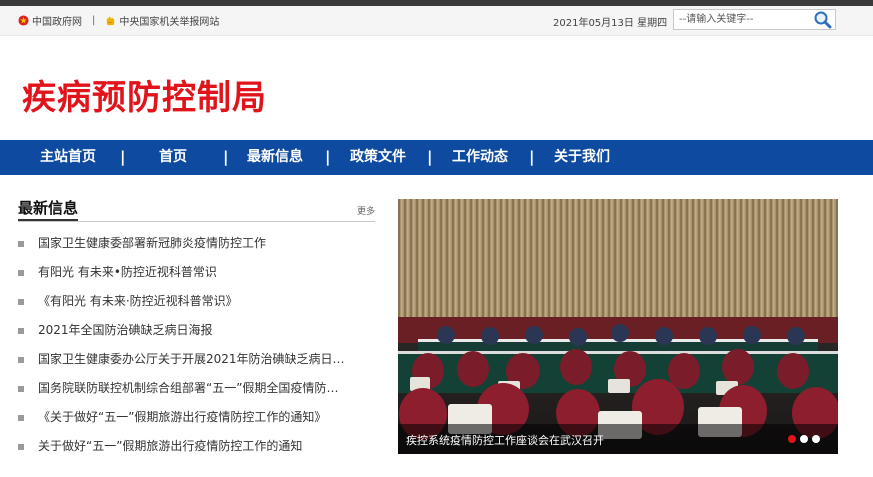 This screenshot has height=477, width=873. Describe the element at coordinates (480, 157) in the screenshot. I see `nav-item-work-updates: 工作动态` at that location.